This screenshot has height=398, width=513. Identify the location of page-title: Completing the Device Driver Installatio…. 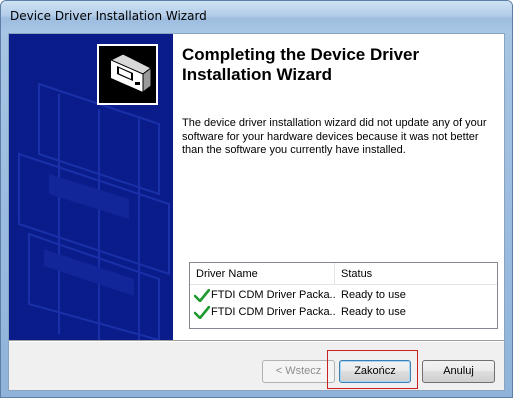
(301, 64).